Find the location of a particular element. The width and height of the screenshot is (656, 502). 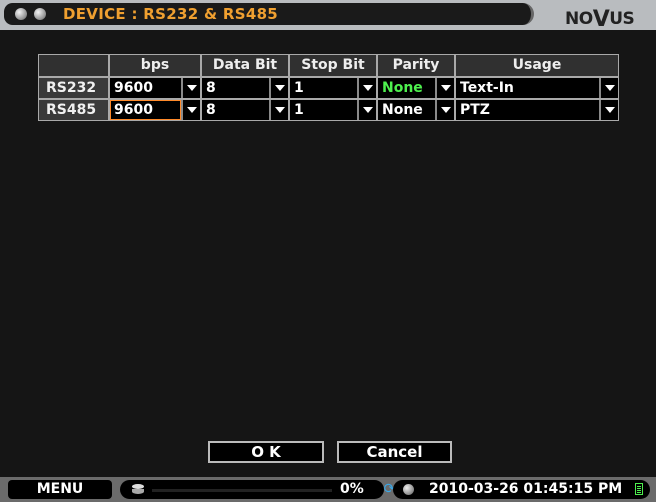

rs485-usage-select: PTZ is located at coordinates (537, 110).